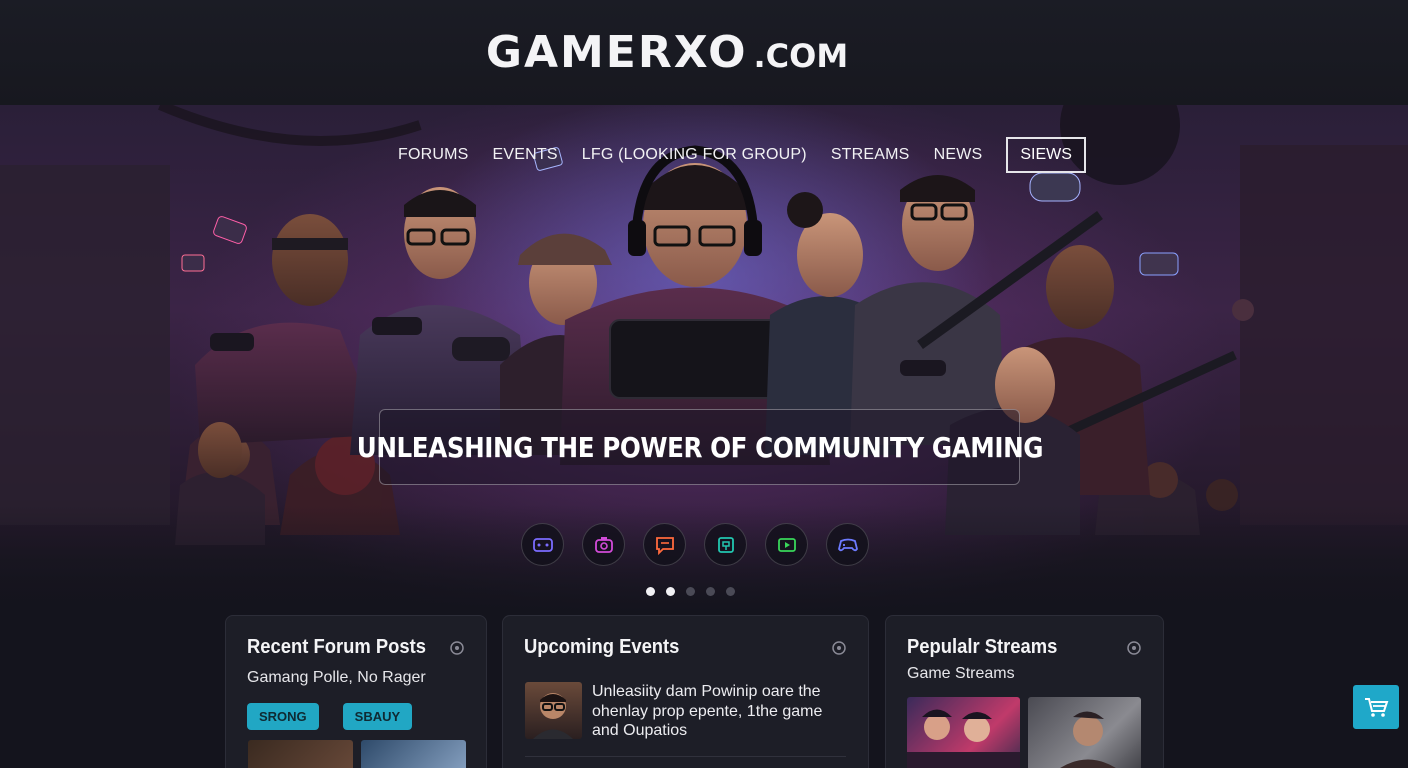 Image resolution: width=1408 pixels, height=768 pixels. I want to click on controller-icon, so click(542, 544).